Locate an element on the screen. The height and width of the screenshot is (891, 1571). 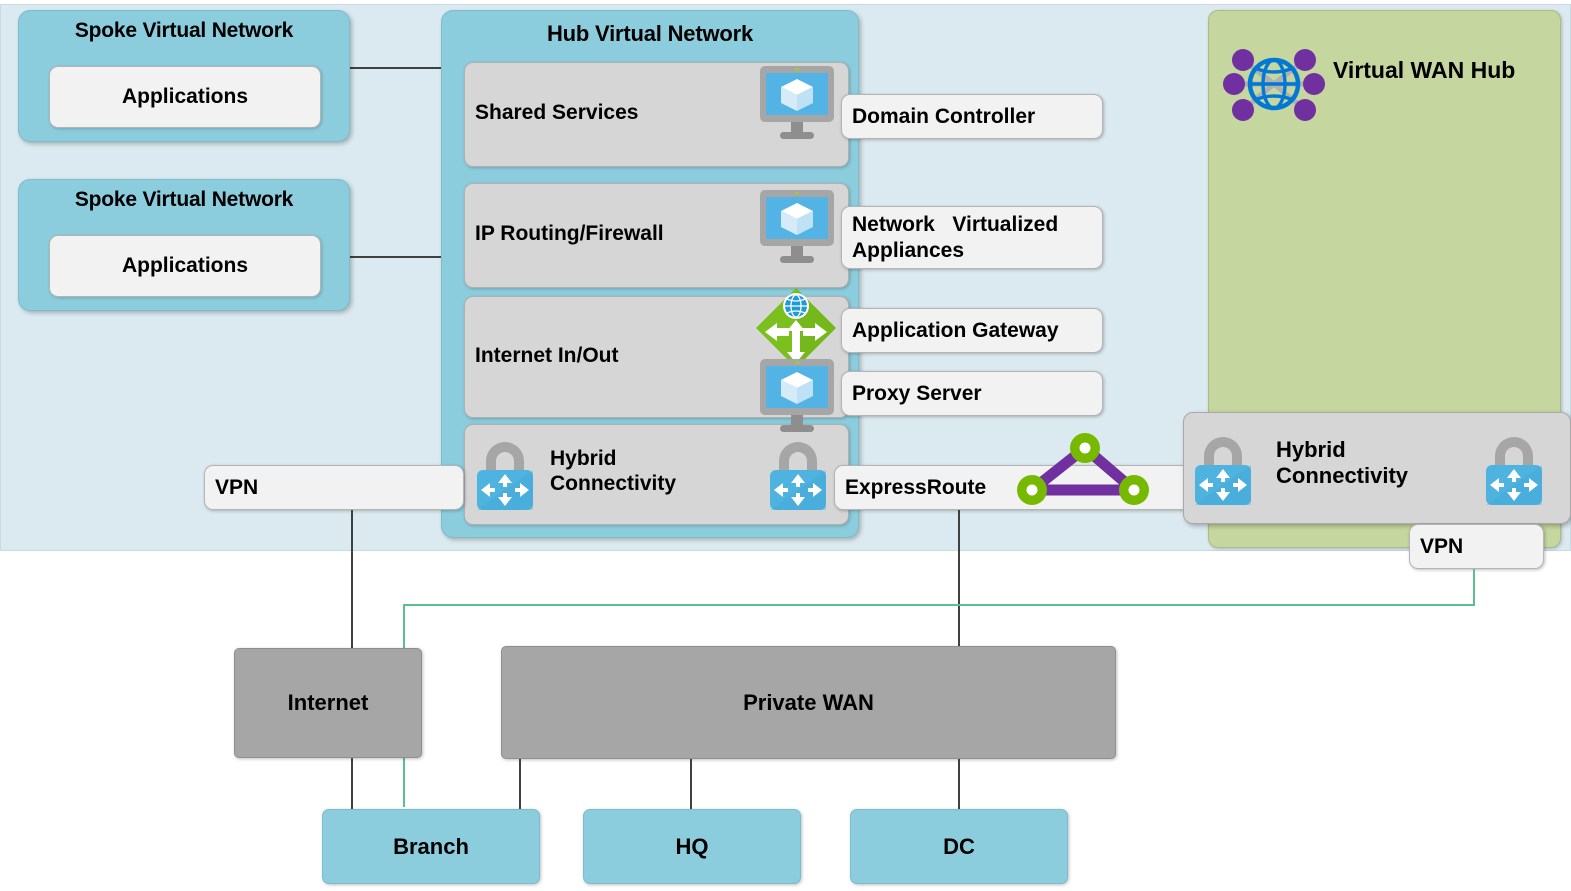
connector-internet-to-branch is located at coordinates (352, 784).